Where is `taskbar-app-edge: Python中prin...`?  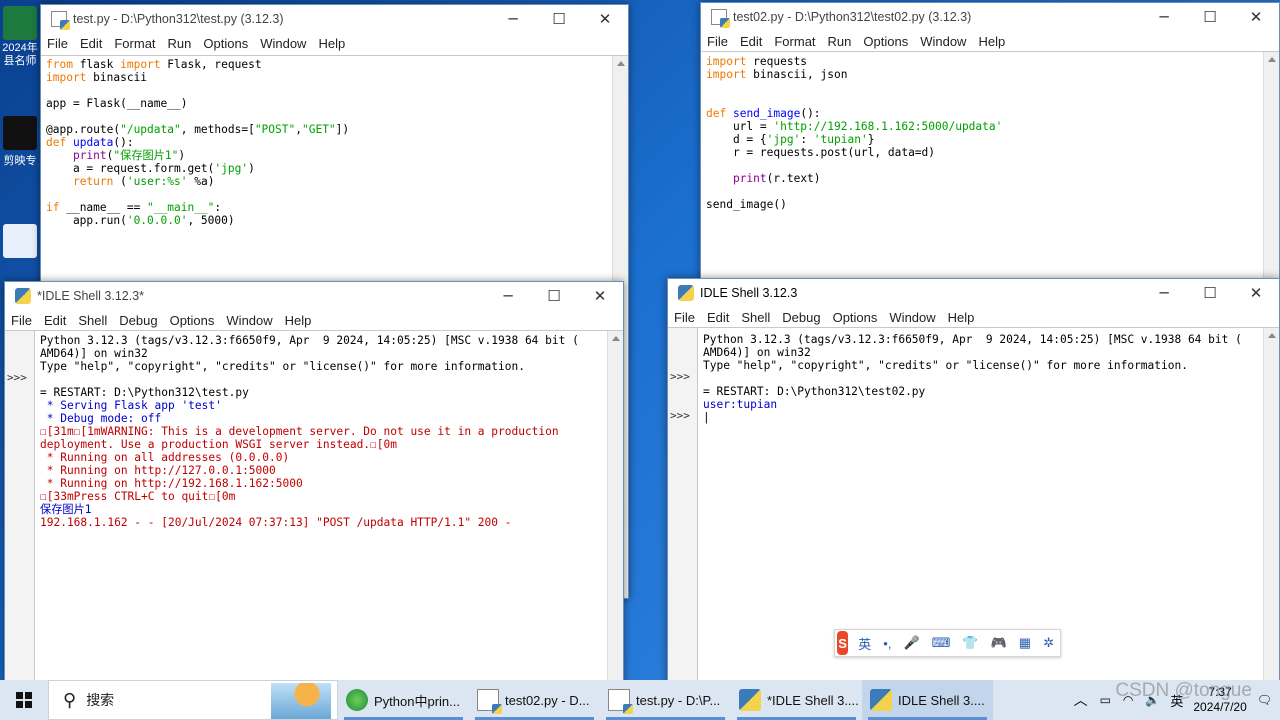 taskbar-app-edge: Python中prin... is located at coordinates (403, 700).